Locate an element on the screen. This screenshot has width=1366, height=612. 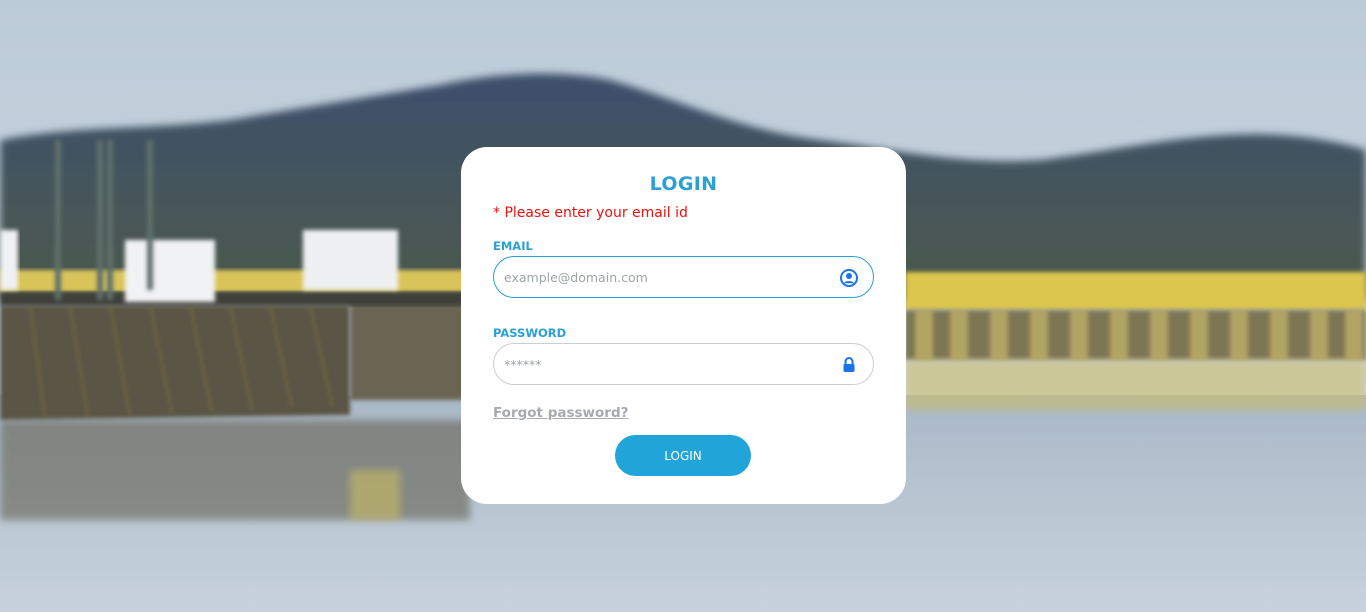
password-label: PASSWORD is located at coordinates (530, 333).